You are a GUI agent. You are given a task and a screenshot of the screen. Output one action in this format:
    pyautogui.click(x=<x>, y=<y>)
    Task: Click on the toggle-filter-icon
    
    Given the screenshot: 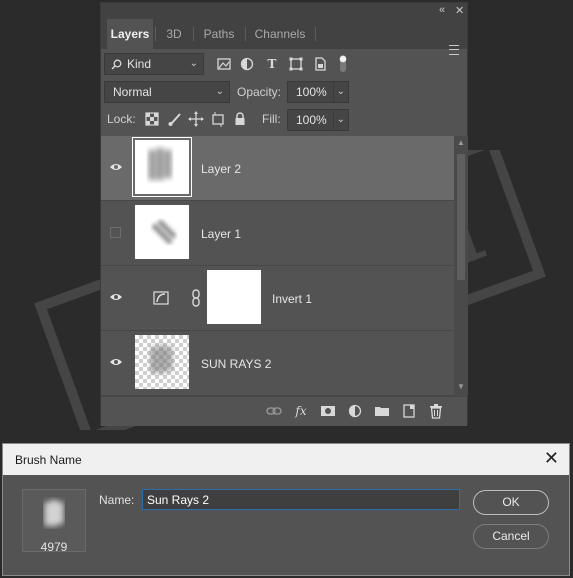 What is the action you would take?
    pyautogui.click(x=343, y=64)
    